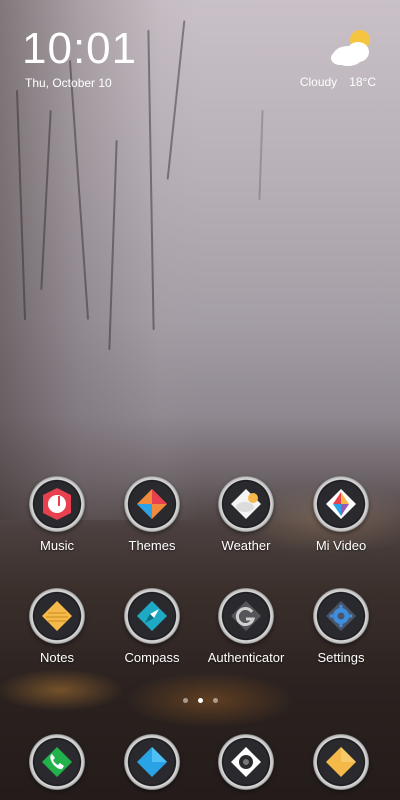 Image resolution: width=400 pixels, height=800 pixels. What do you see at coordinates (353, 48) in the screenshot?
I see `partly-cloudy-icon` at bounding box center [353, 48].